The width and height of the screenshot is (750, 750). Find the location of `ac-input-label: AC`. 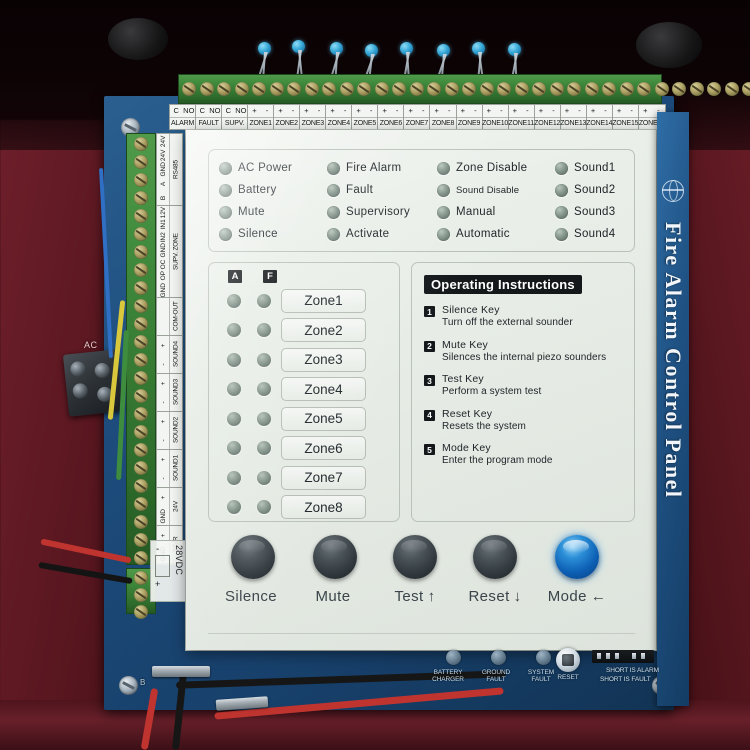

ac-input-label: AC is located at coordinates (91, 345).